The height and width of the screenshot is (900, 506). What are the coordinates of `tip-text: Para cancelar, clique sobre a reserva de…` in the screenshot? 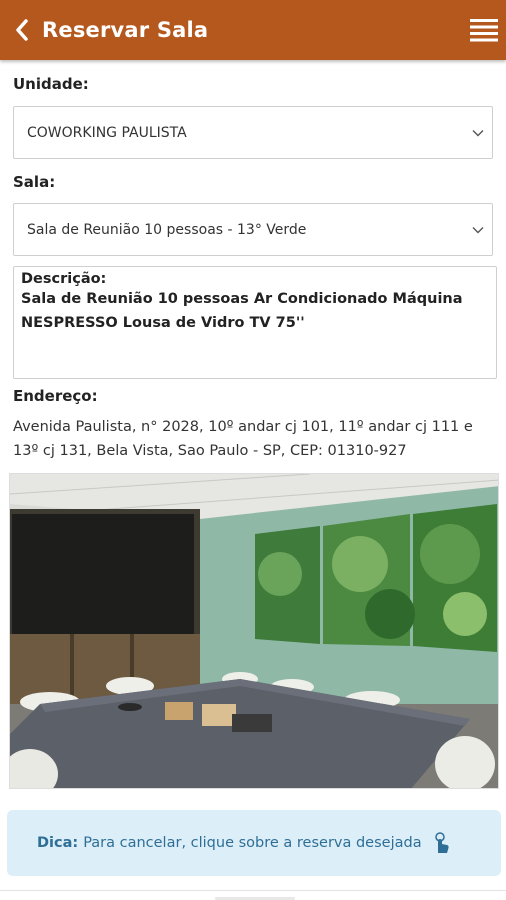 It's located at (252, 843).